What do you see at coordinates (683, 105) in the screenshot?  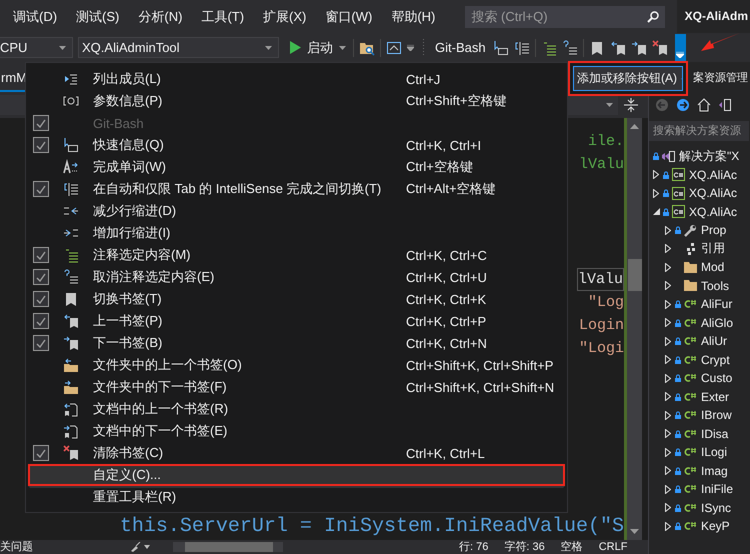 I see `forward-icon` at bounding box center [683, 105].